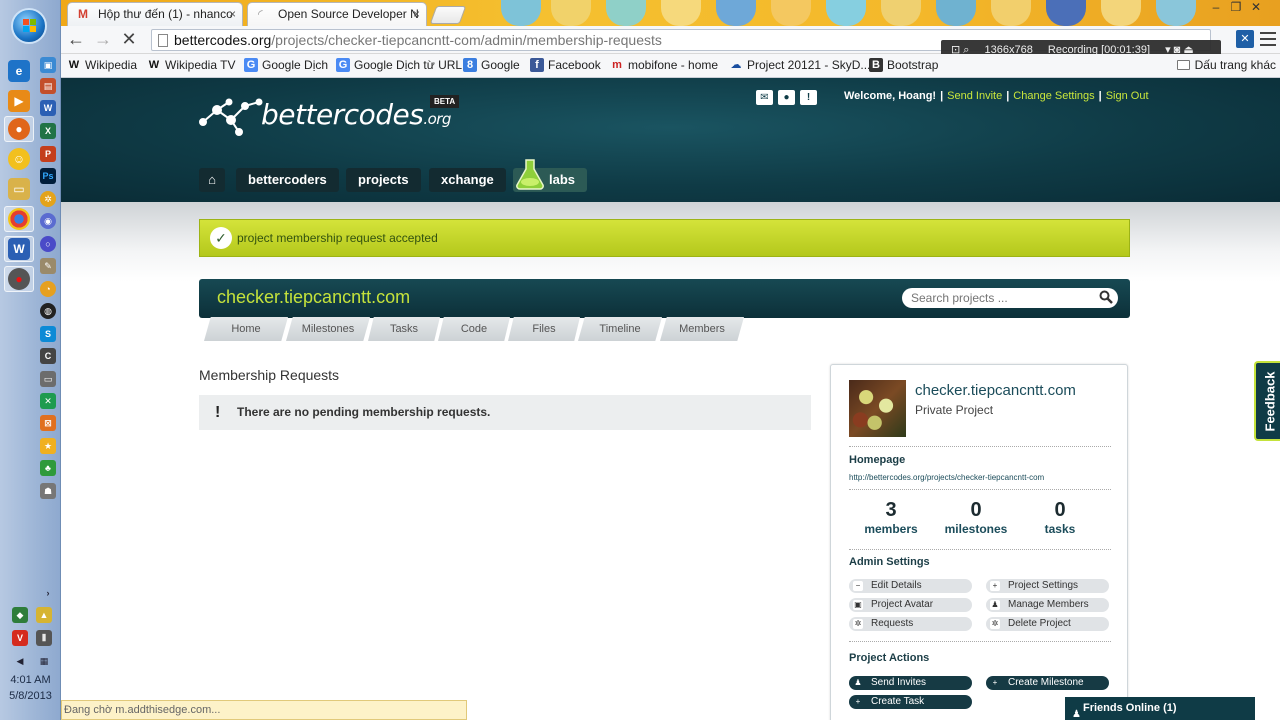 This screenshot has height=720, width=1280. What do you see at coordinates (328, 329) in the screenshot?
I see `tab-milestones: Milestones` at bounding box center [328, 329].